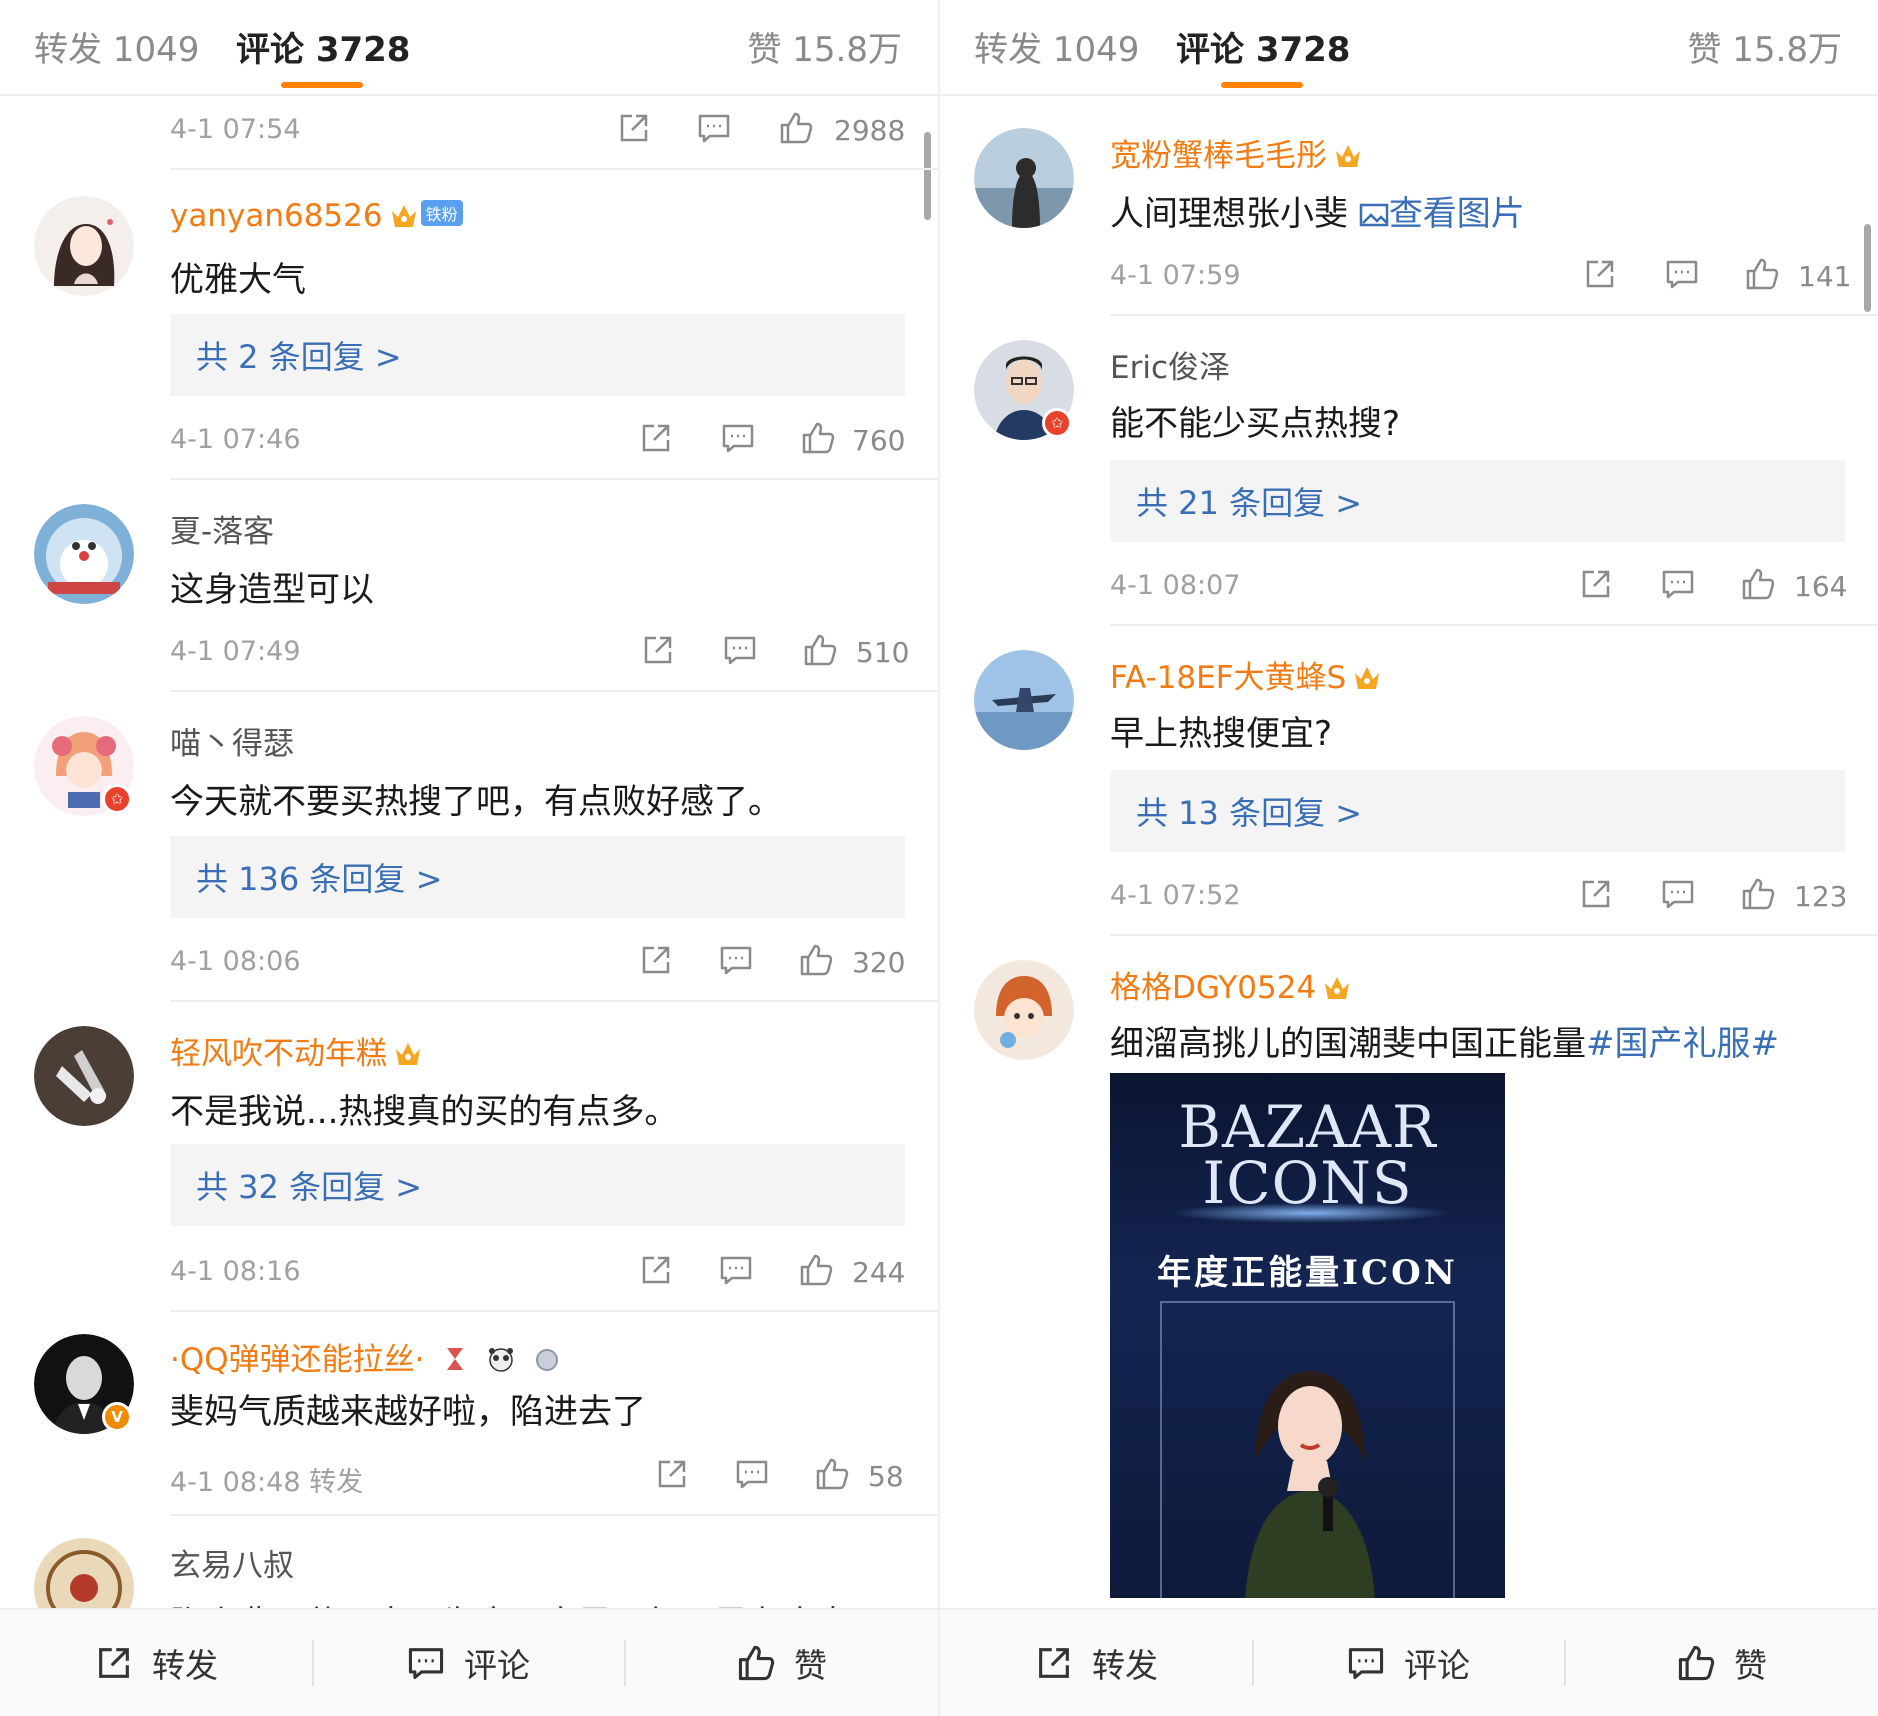 This screenshot has width=1878, height=1716. What do you see at coordinates (235, 961) in the screenshot?
I see `comment-time: 4-1 08:06` at bounding box center [235, 961].